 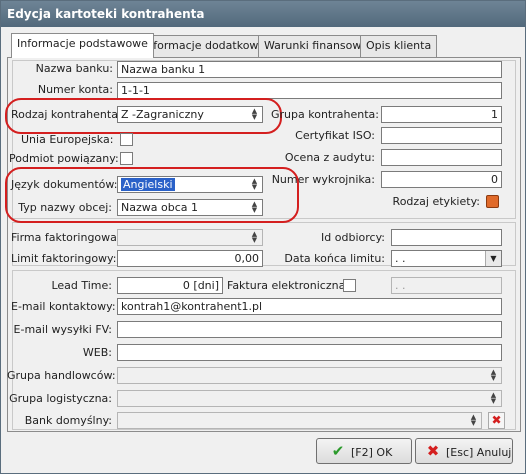 I want to click on recipient-id-field, so click(x=446, y=237).